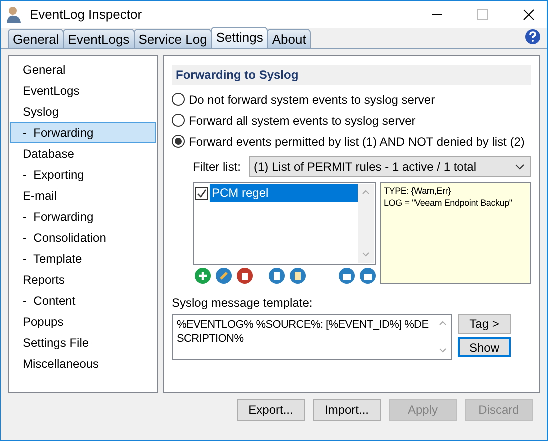  What do you see at coordinates (289, 38) in the screenshot?
I see `tab: About` at bounding box center [289, 38].